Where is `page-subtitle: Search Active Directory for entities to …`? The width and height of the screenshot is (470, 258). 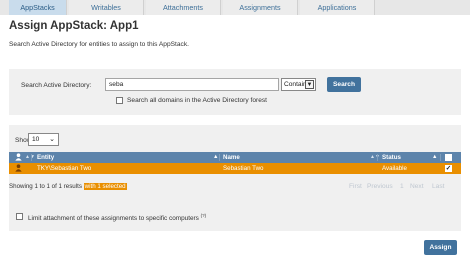
page-subtitle: Search Active Directory for entities to … is located at coordinates (99, 44).